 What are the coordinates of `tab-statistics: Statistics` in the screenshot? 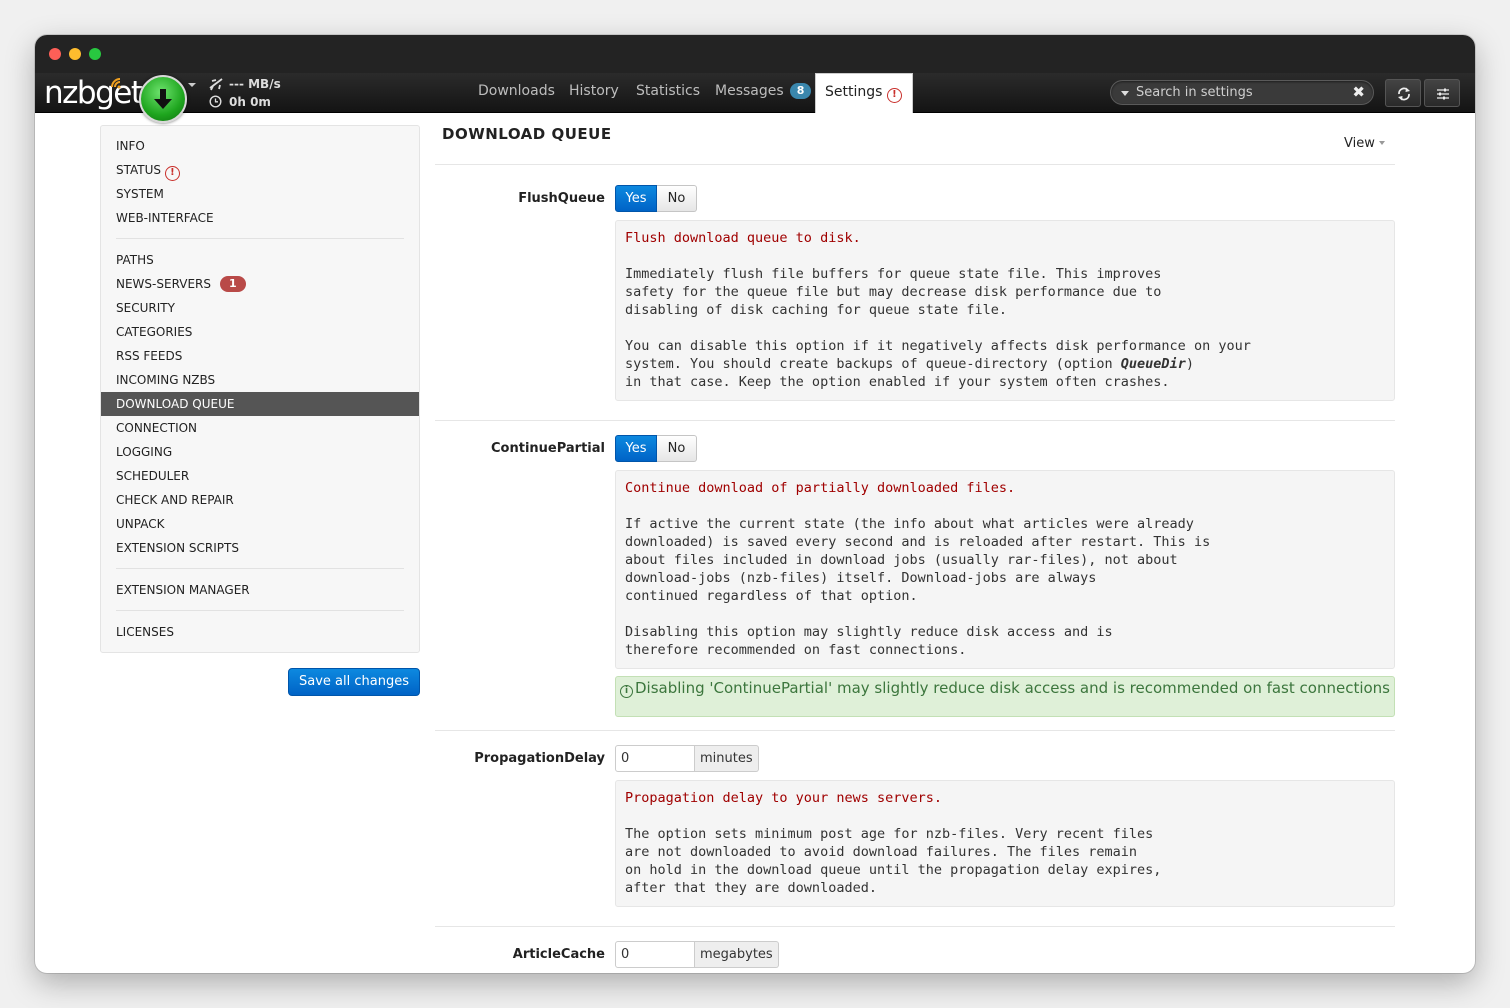 It's located at (668, 93).